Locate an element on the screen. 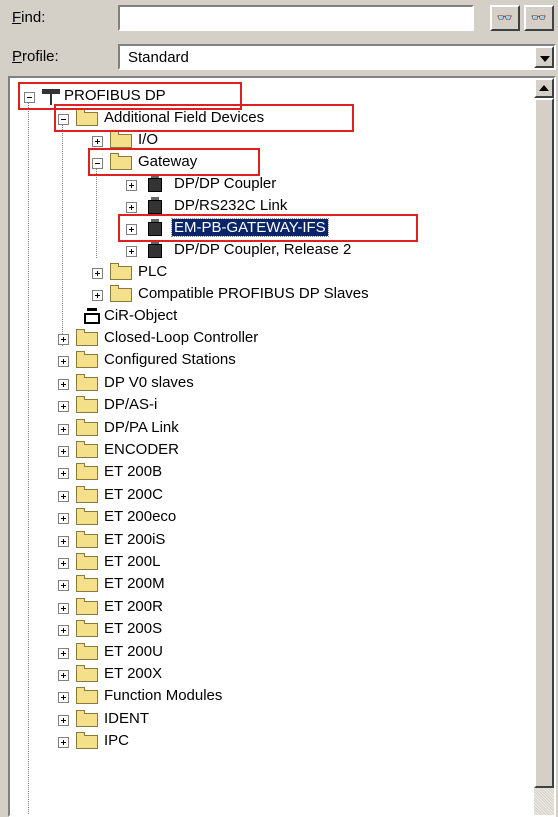 Image resolution: width=558 pixels, height=817 pixels. scroll-up-arrow-icon is located at coordinates (544, 88).